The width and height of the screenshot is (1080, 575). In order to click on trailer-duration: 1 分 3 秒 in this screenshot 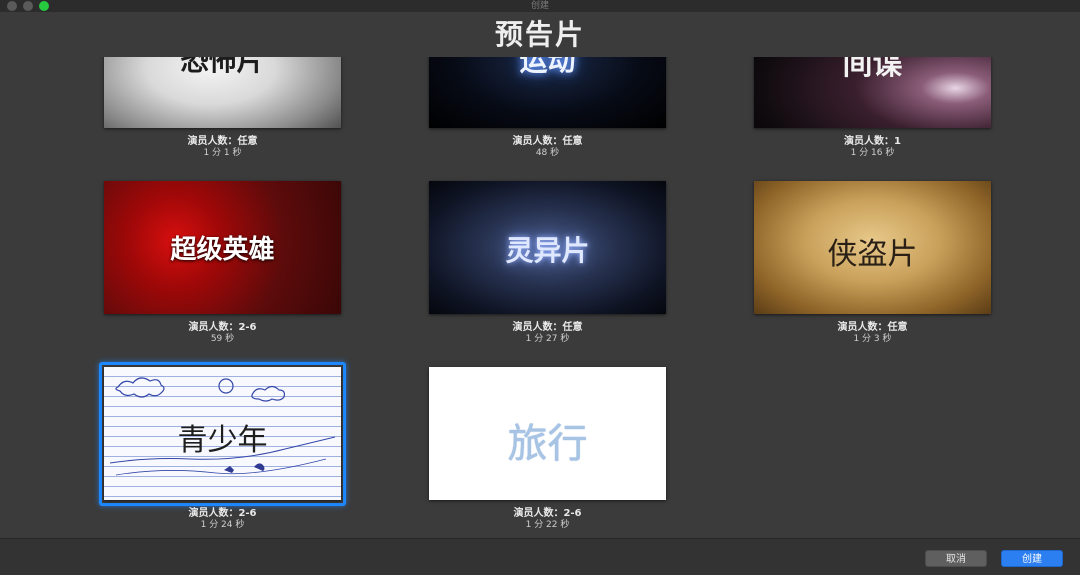, I will do `click(872, 339)`.